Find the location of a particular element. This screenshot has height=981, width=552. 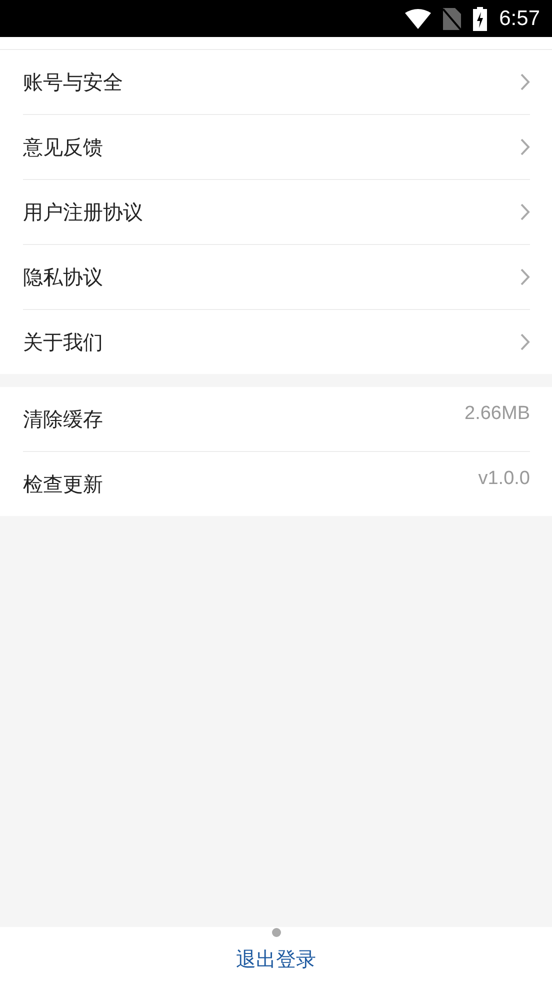

wifi-icon is located at coordinates (418, 18).